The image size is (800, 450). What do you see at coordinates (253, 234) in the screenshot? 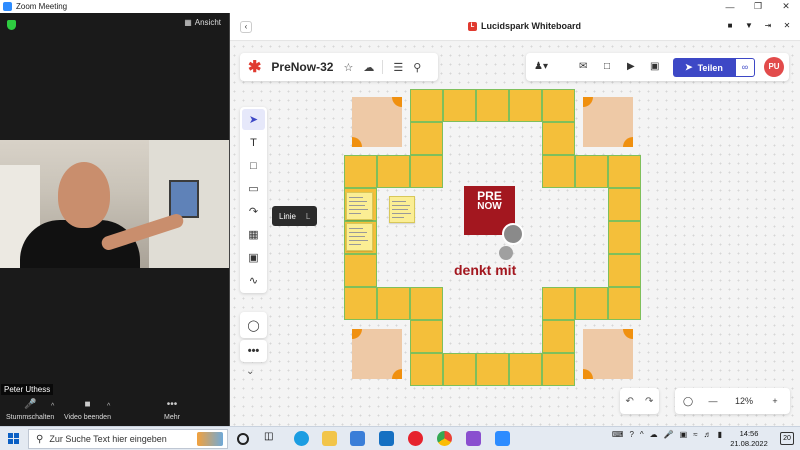
I see `frame-tool-icon: ▦` at bounding box center [253, 234].